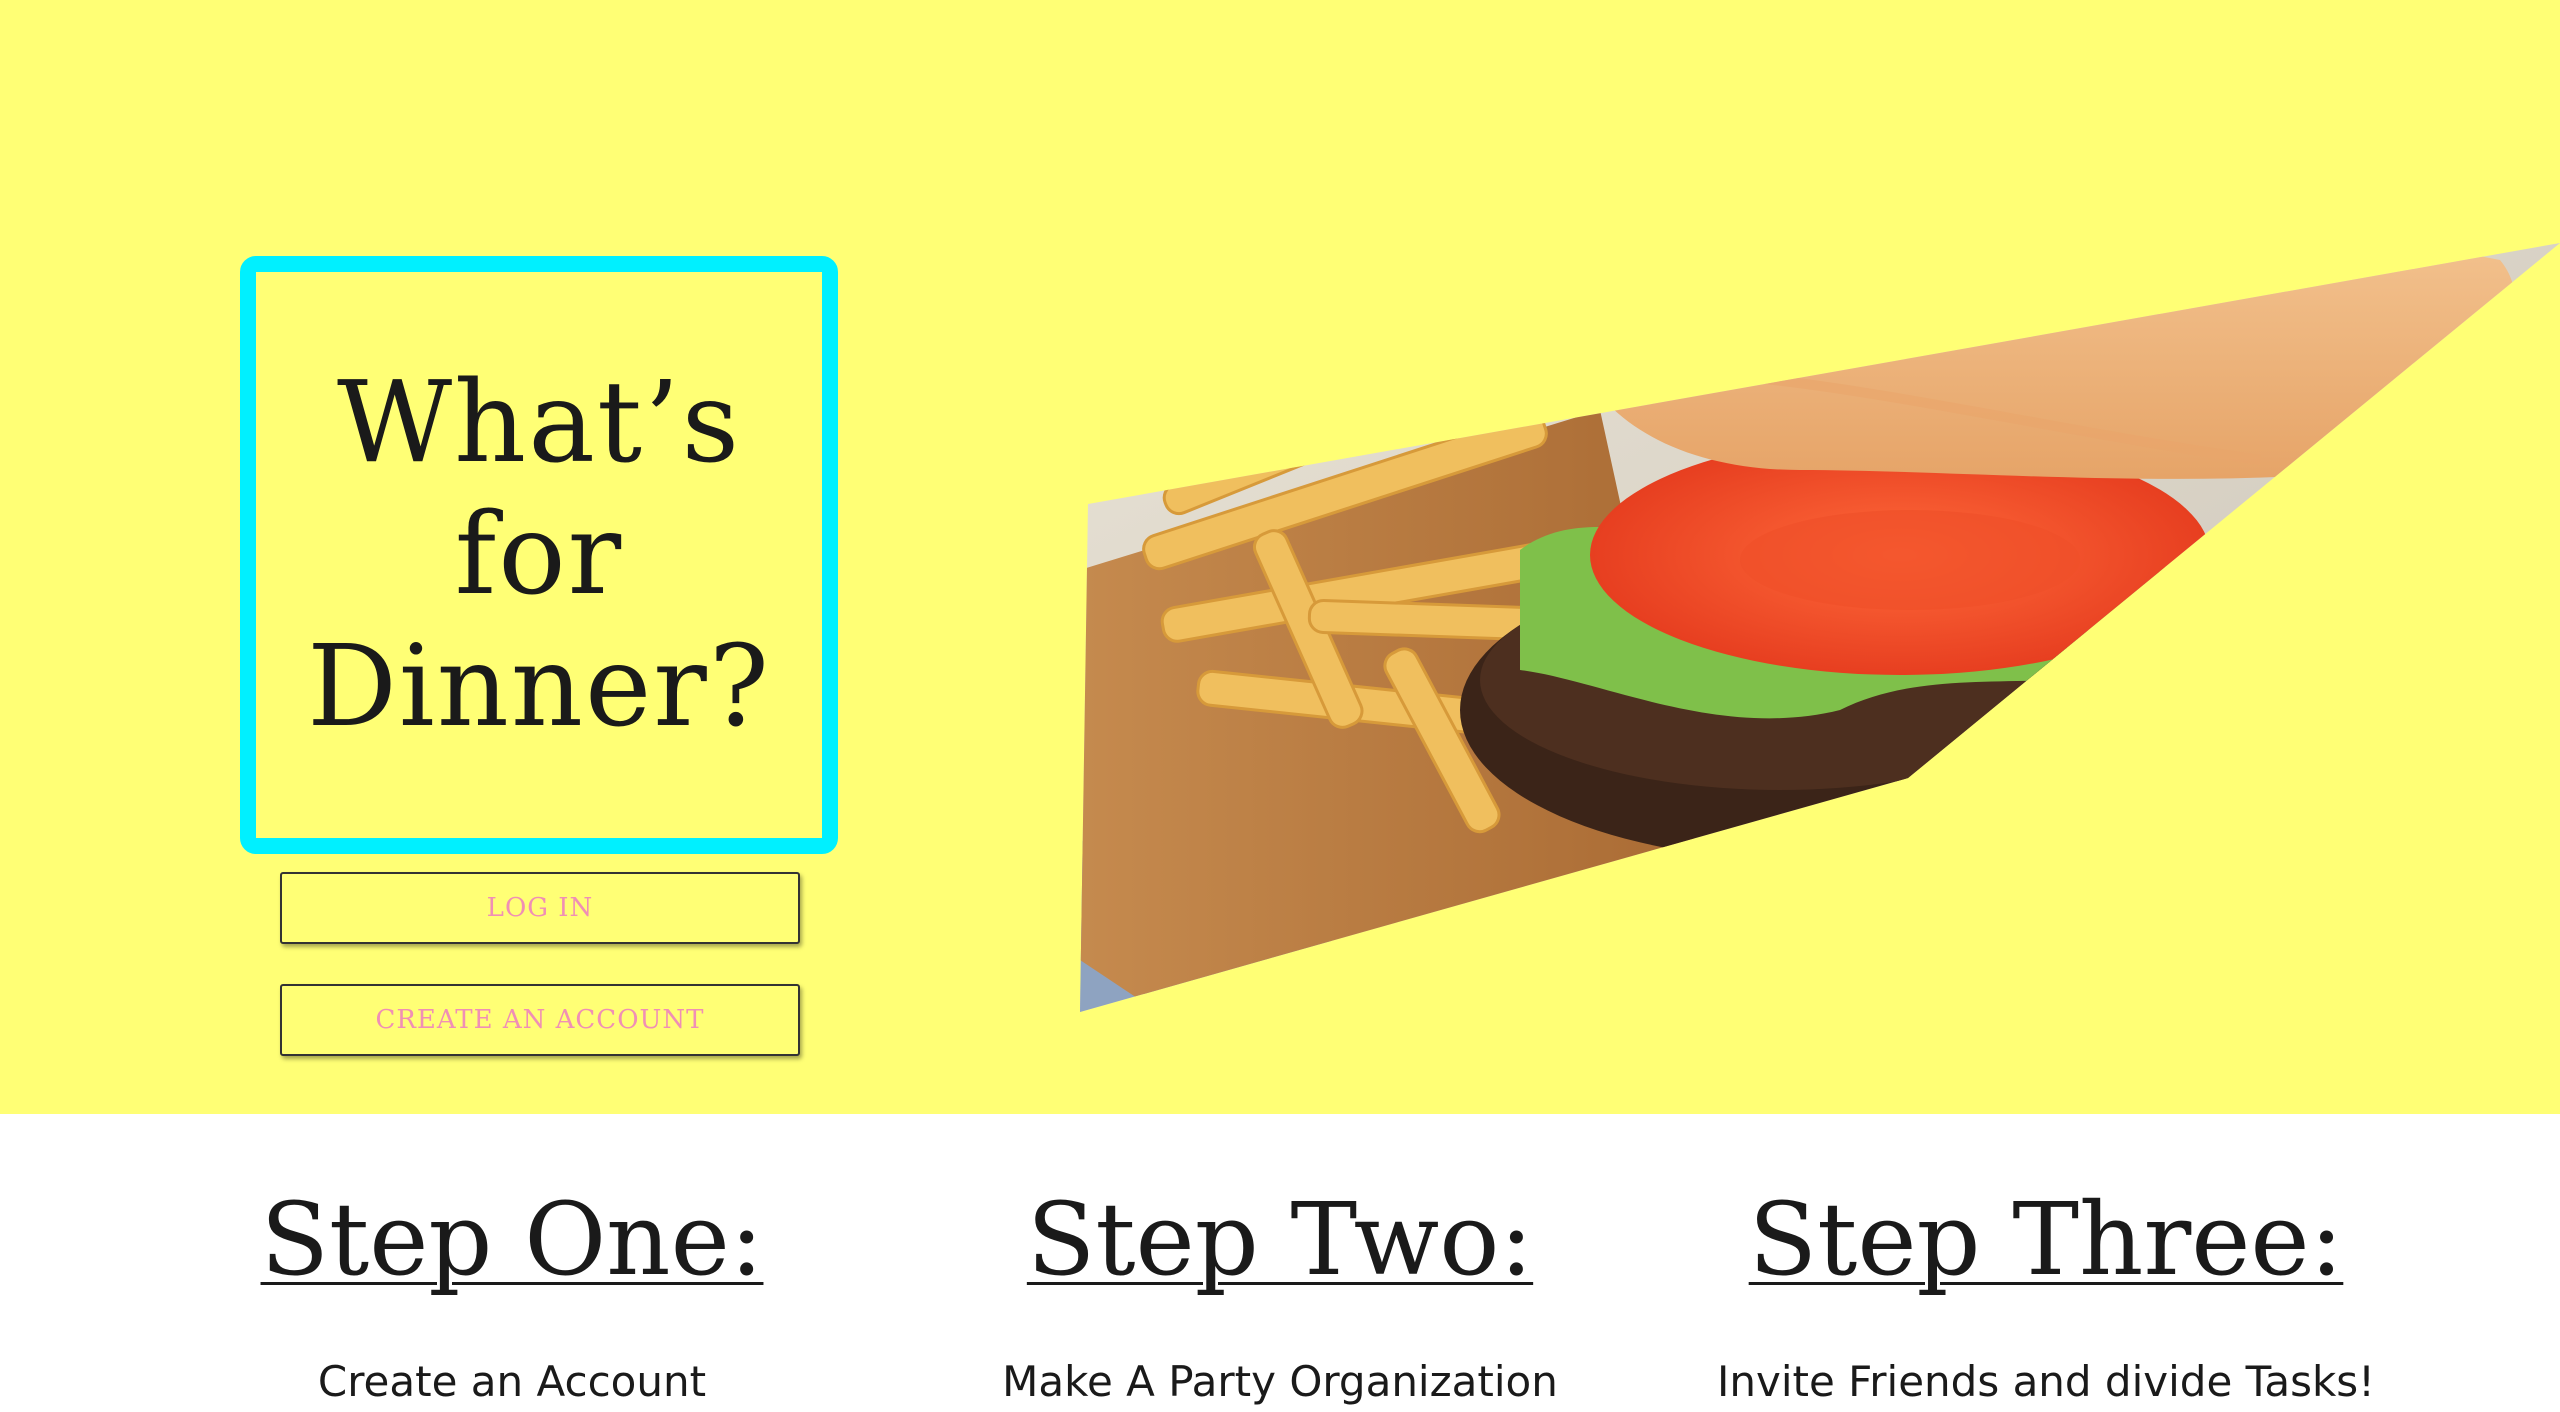 The image size is (2560, 1412). I want to click on step-one-heading: Step One:, so click(512, 1239).